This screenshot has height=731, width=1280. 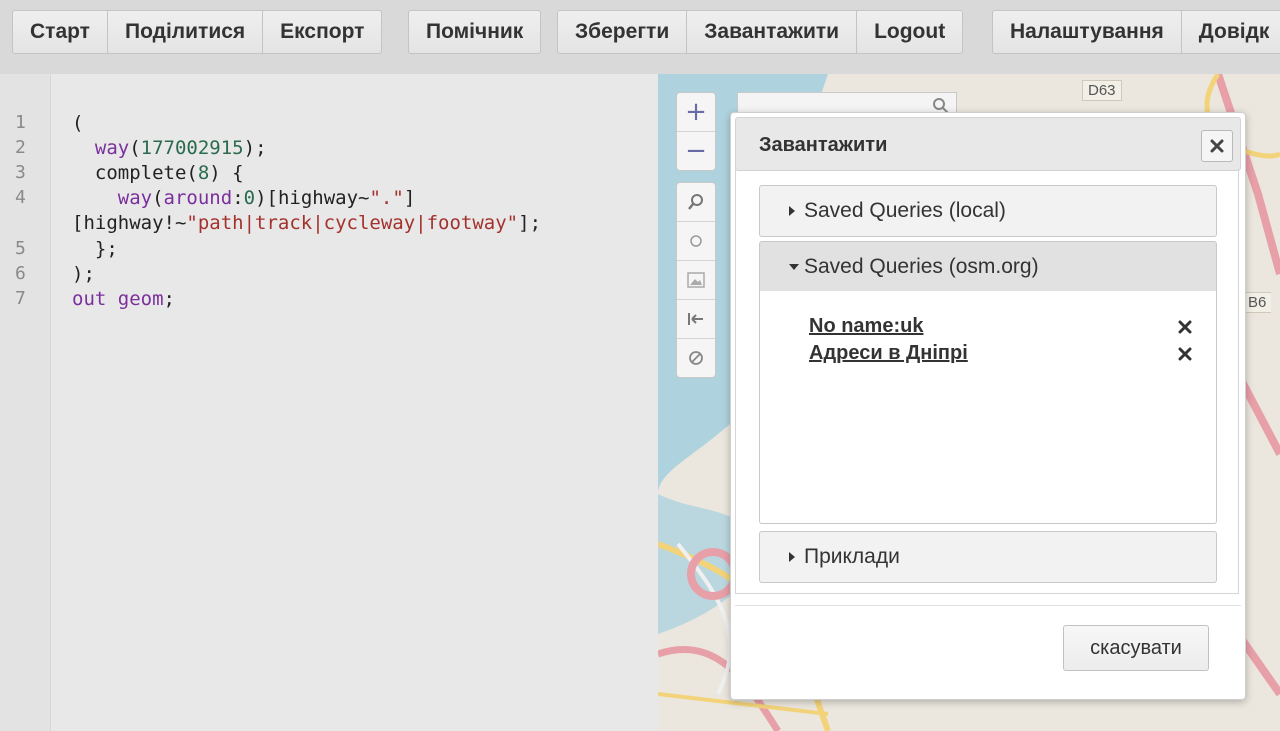 I want to click on code-line-4a: way(around:0)[highway~"."], so click(x=266, y=198).